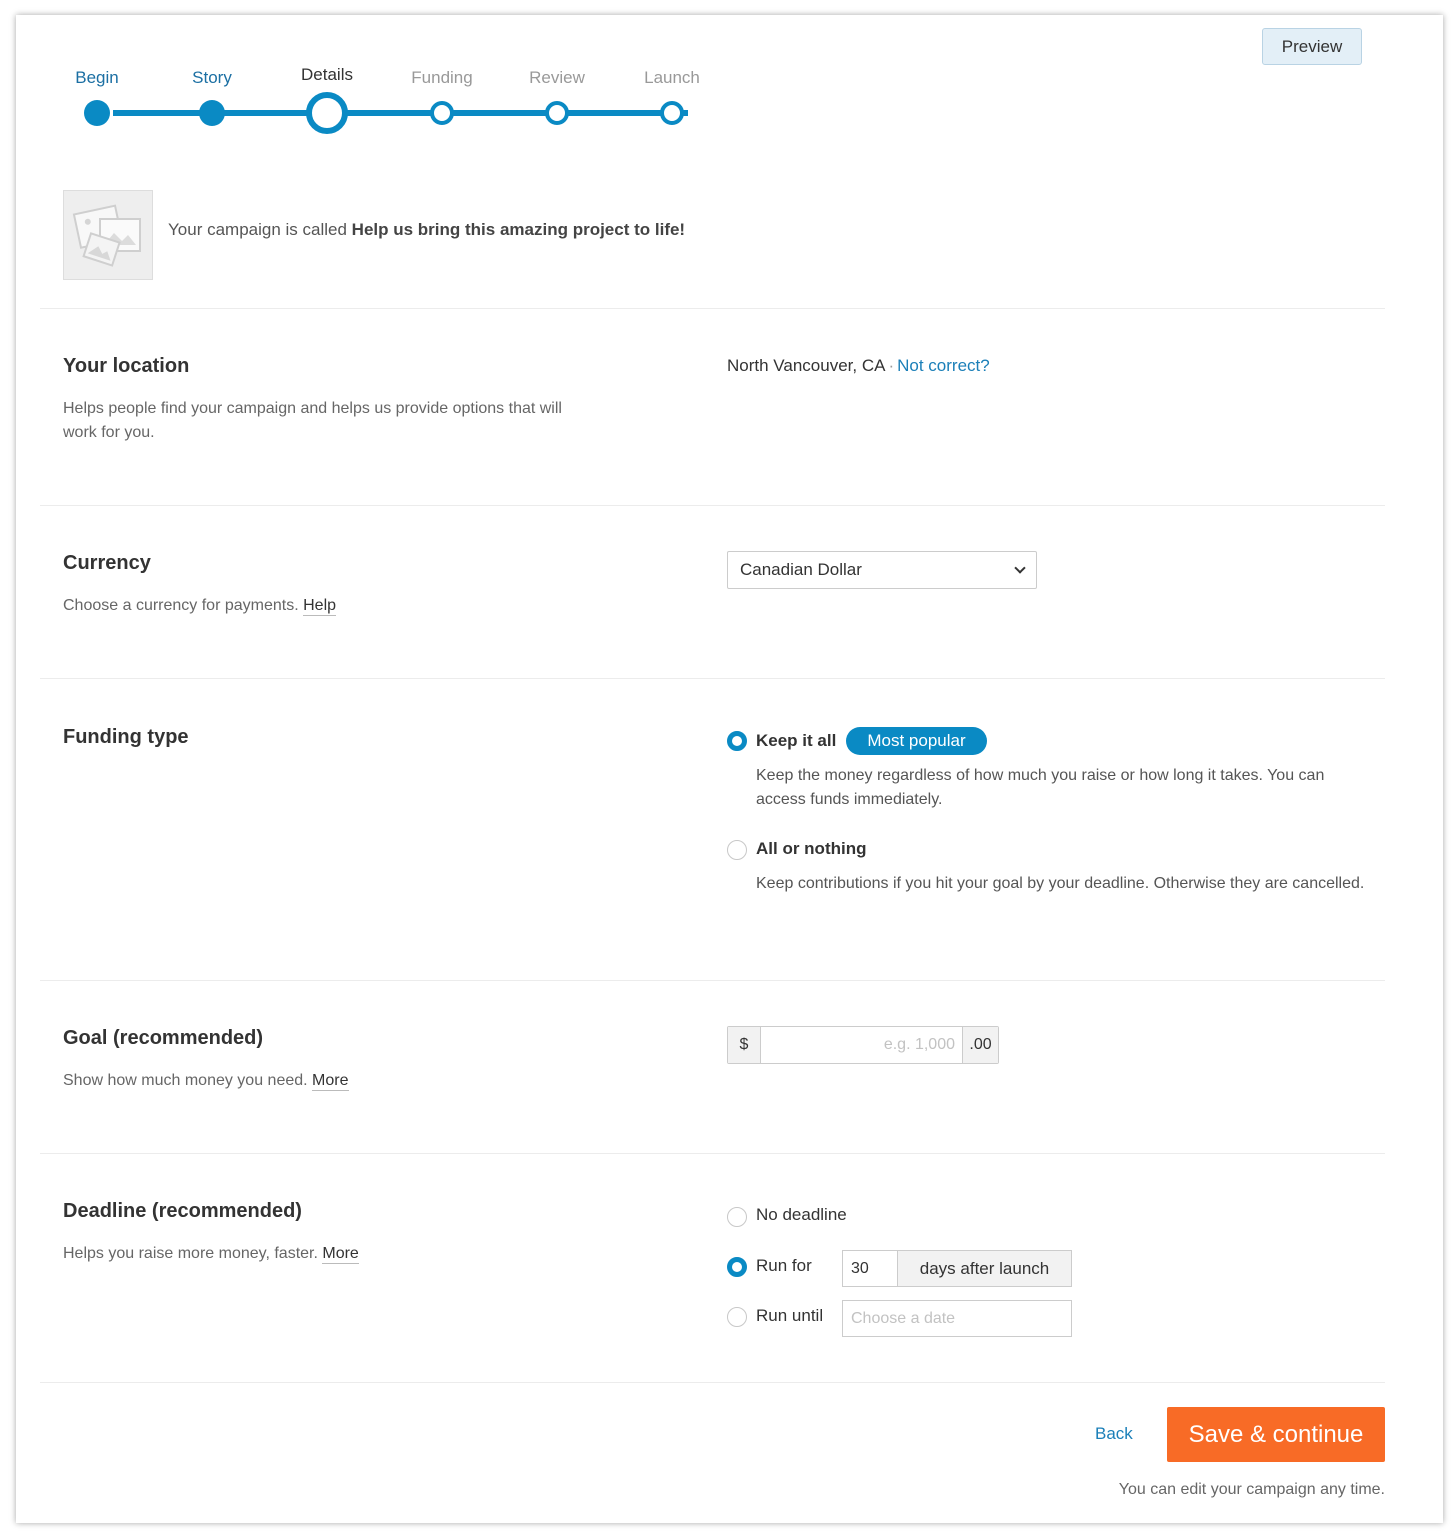  Describe the element at coordinates (801, 1215) in the screenshot. I see `no-deadline-label: No deadline` at that location.